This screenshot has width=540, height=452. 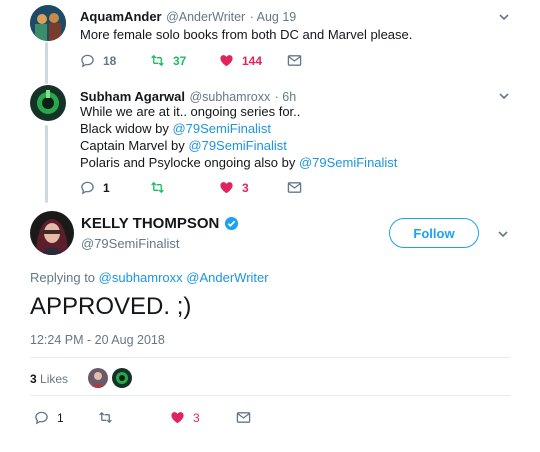 I want to click on like-button: 144, so click(x=240, y=60).